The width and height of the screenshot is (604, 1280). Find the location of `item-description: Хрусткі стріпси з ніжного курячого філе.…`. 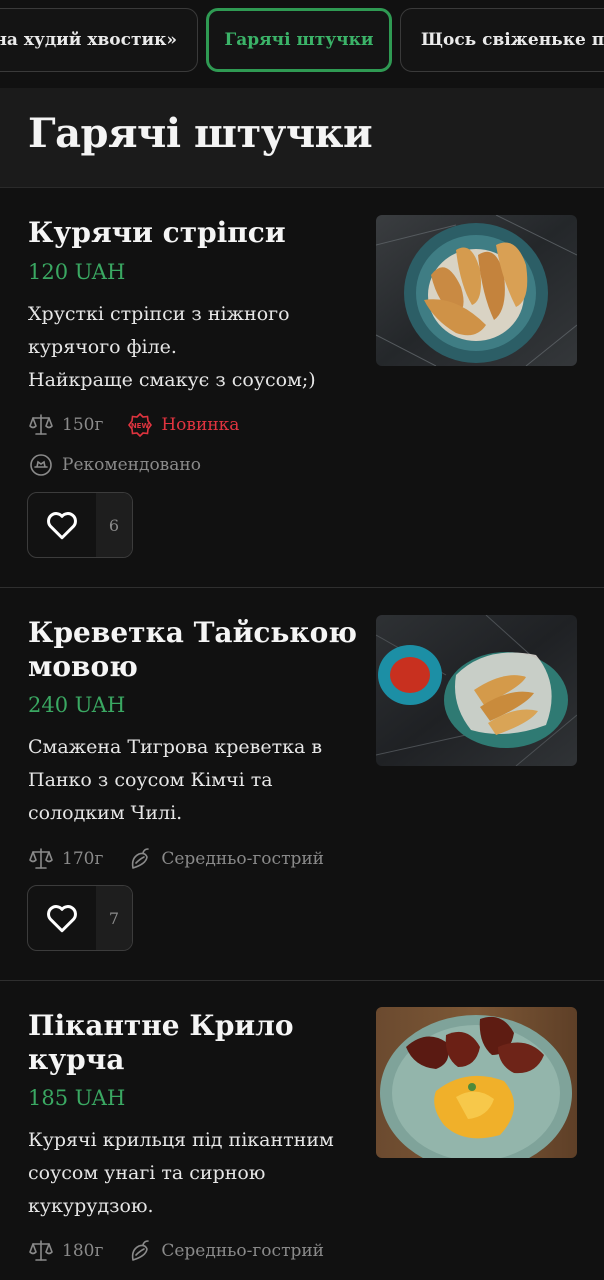

item-description: Хрусткі стріпси з ніжного курячого філе.… is located at coordinates (172, 347).